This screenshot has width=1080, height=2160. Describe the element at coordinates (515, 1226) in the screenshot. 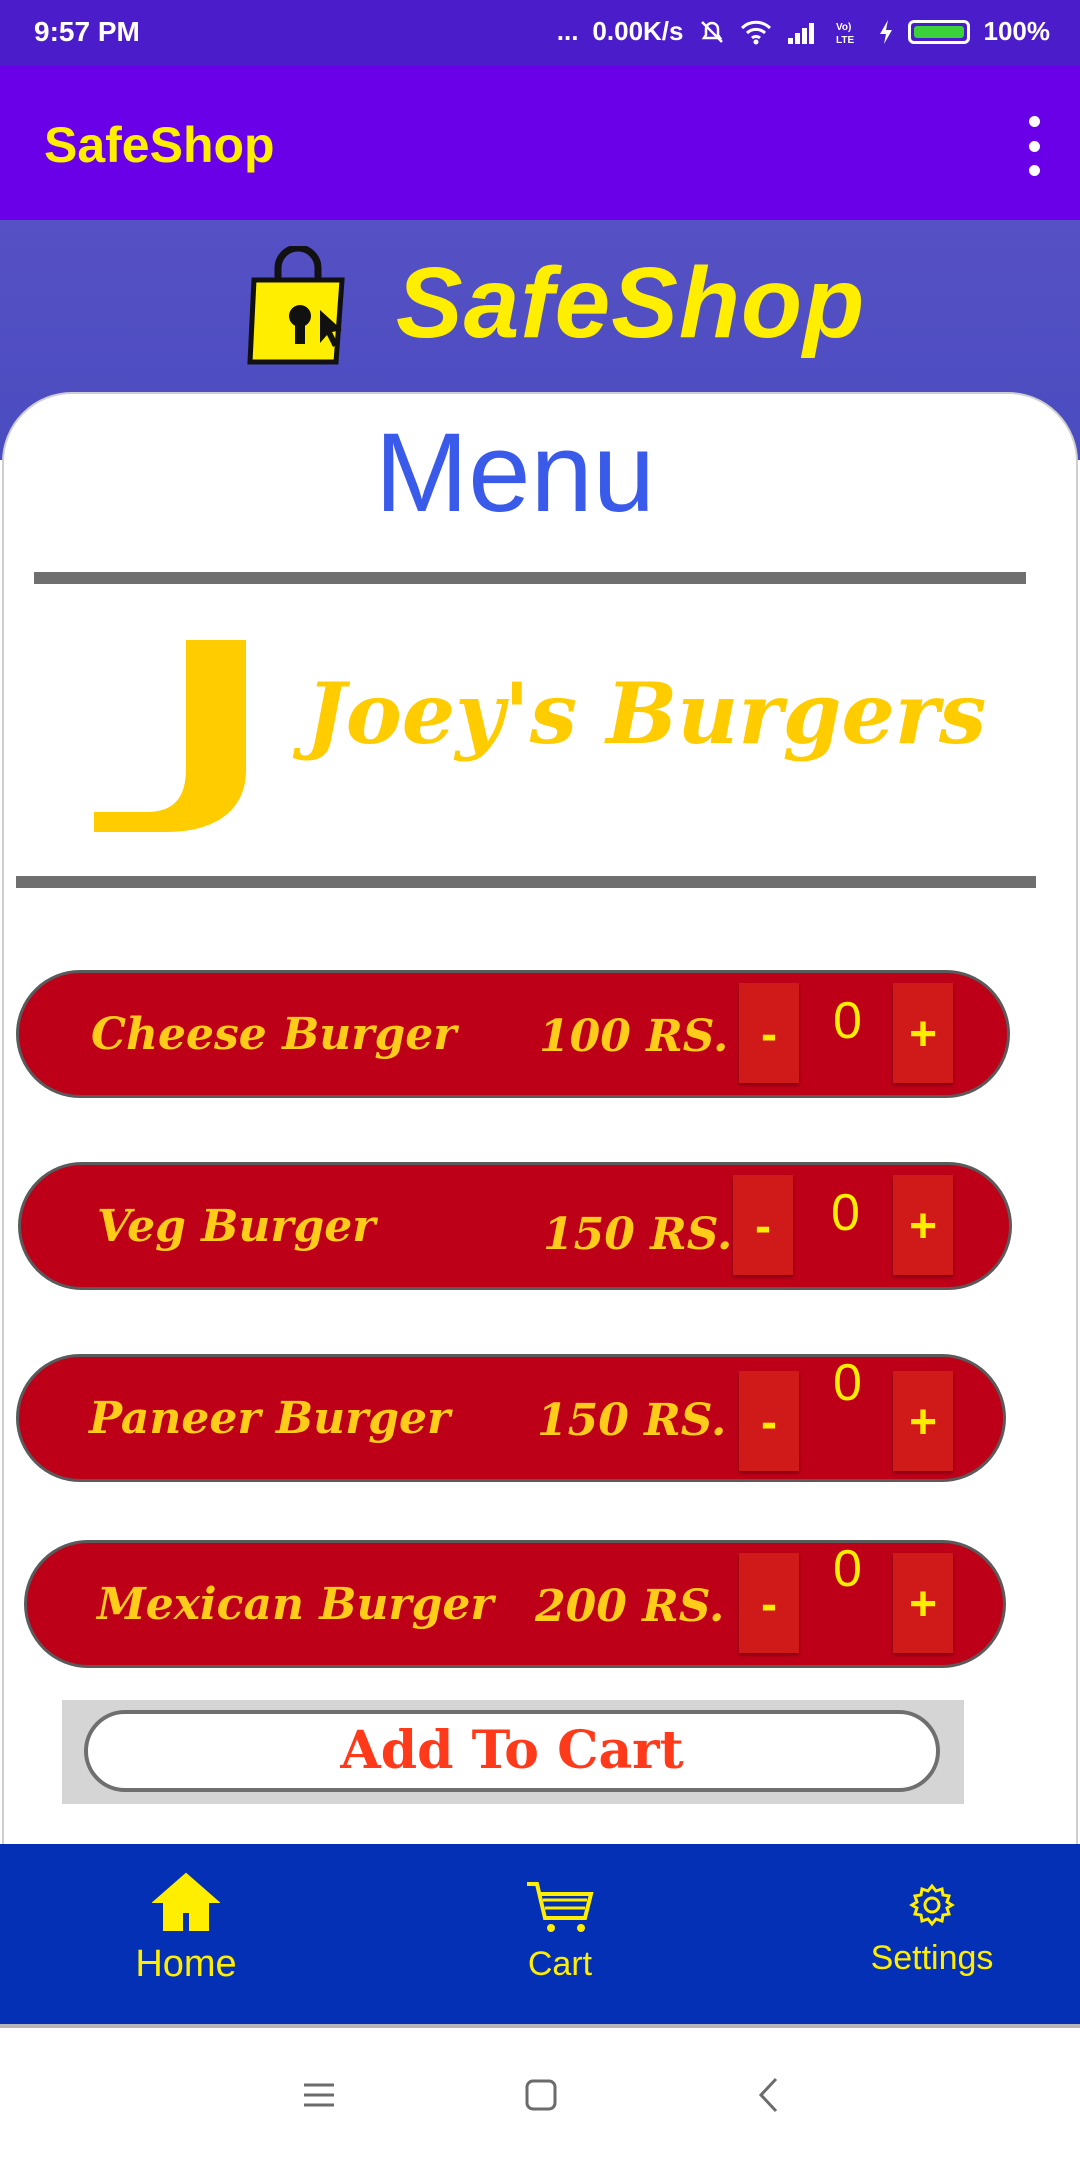

I see `menu-item-veg-burger: Veg Burger 150 RS. - 0 +` at that location.